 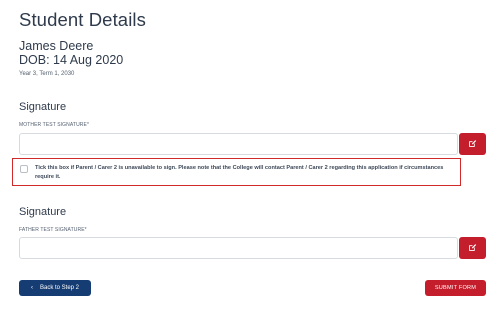 I want to click on student-name: James Deere, so click(x=56, y=46).